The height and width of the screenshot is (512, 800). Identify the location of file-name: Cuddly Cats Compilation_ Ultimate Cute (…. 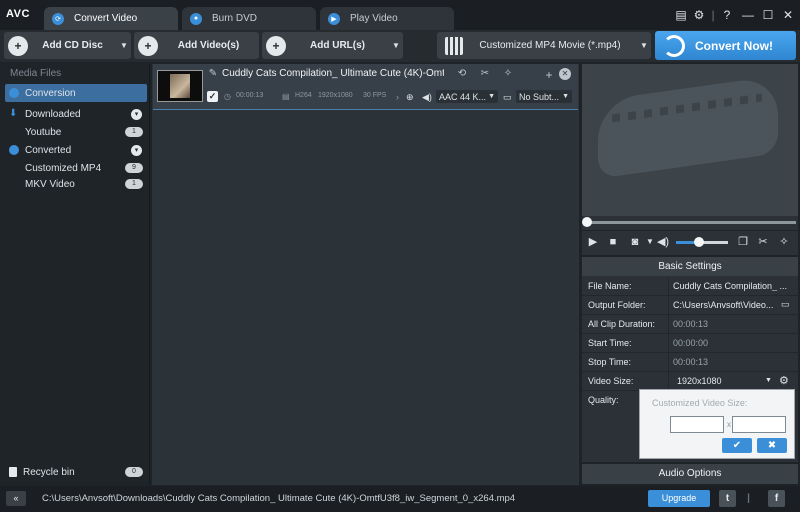
(333, 73).